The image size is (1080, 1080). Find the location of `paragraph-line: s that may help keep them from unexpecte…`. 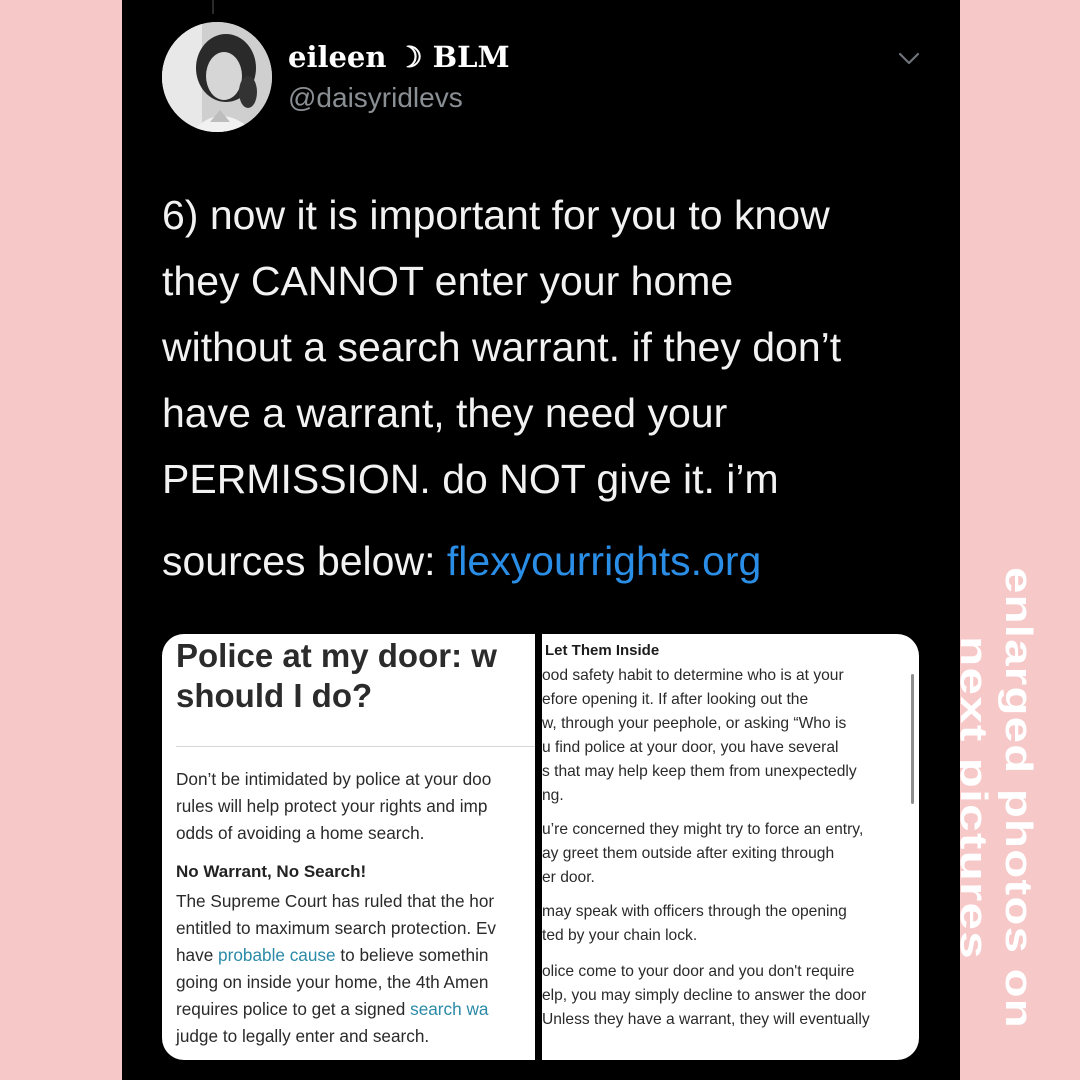

paragraph-line: s that may help keep them from unexpecte… is located at coordinates (699, 771).